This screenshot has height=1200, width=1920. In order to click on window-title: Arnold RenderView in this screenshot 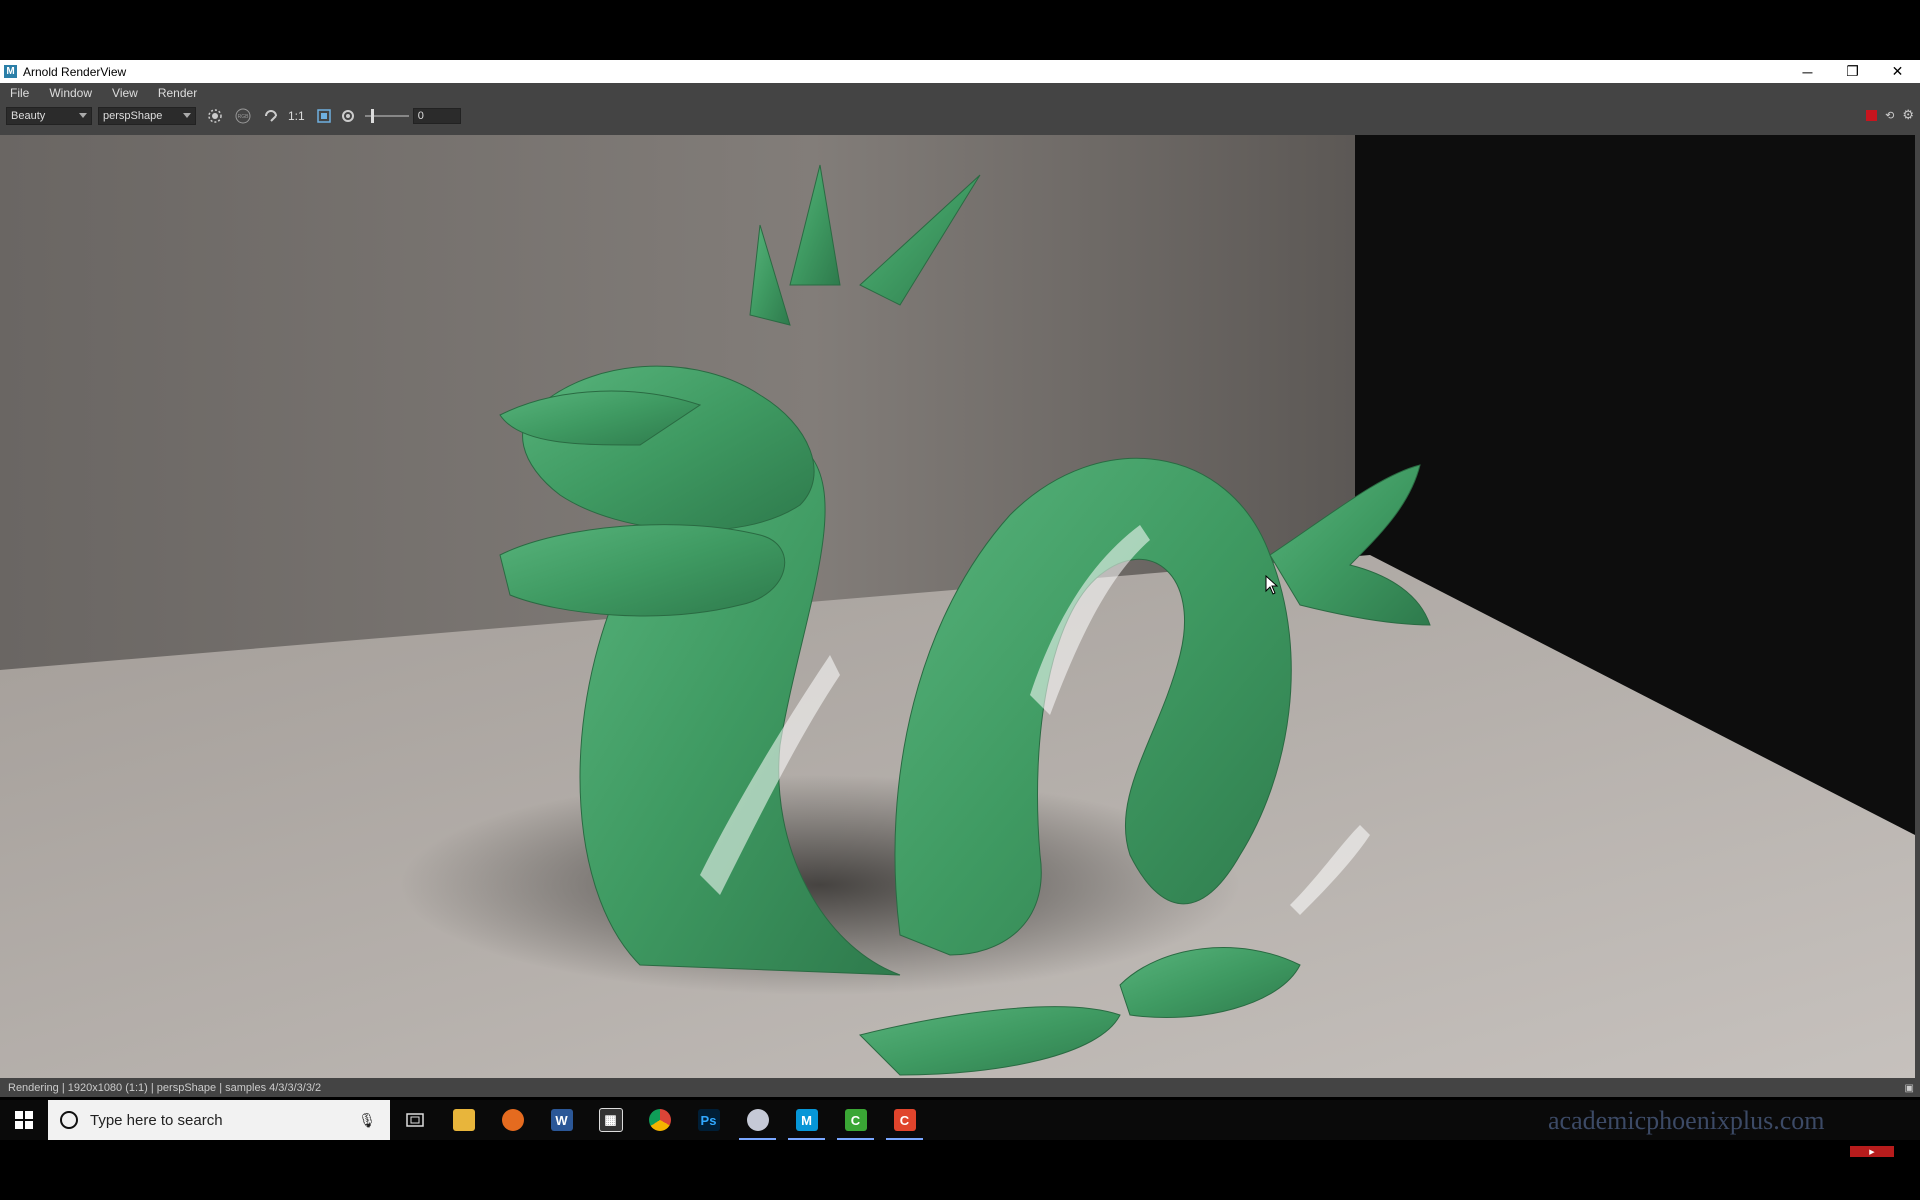, I will do `click(75, 71)`.